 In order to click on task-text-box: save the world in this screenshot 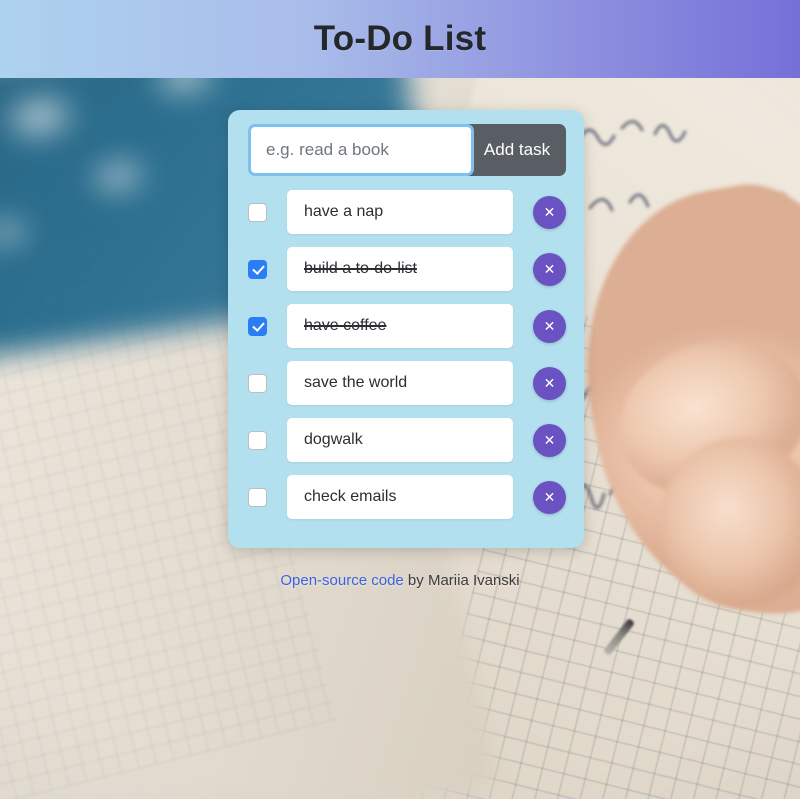, I will do `click(400, 383)`.